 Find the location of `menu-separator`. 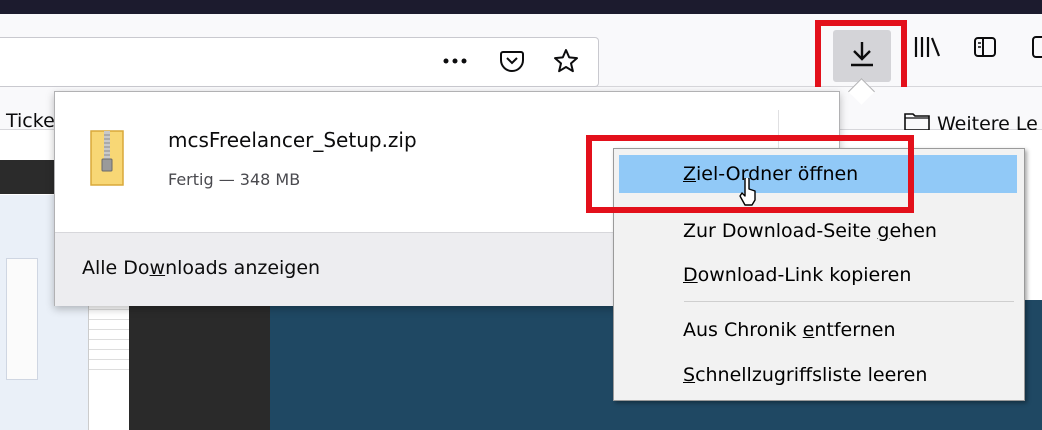

menu-separator is located at coordinates (849, 301).